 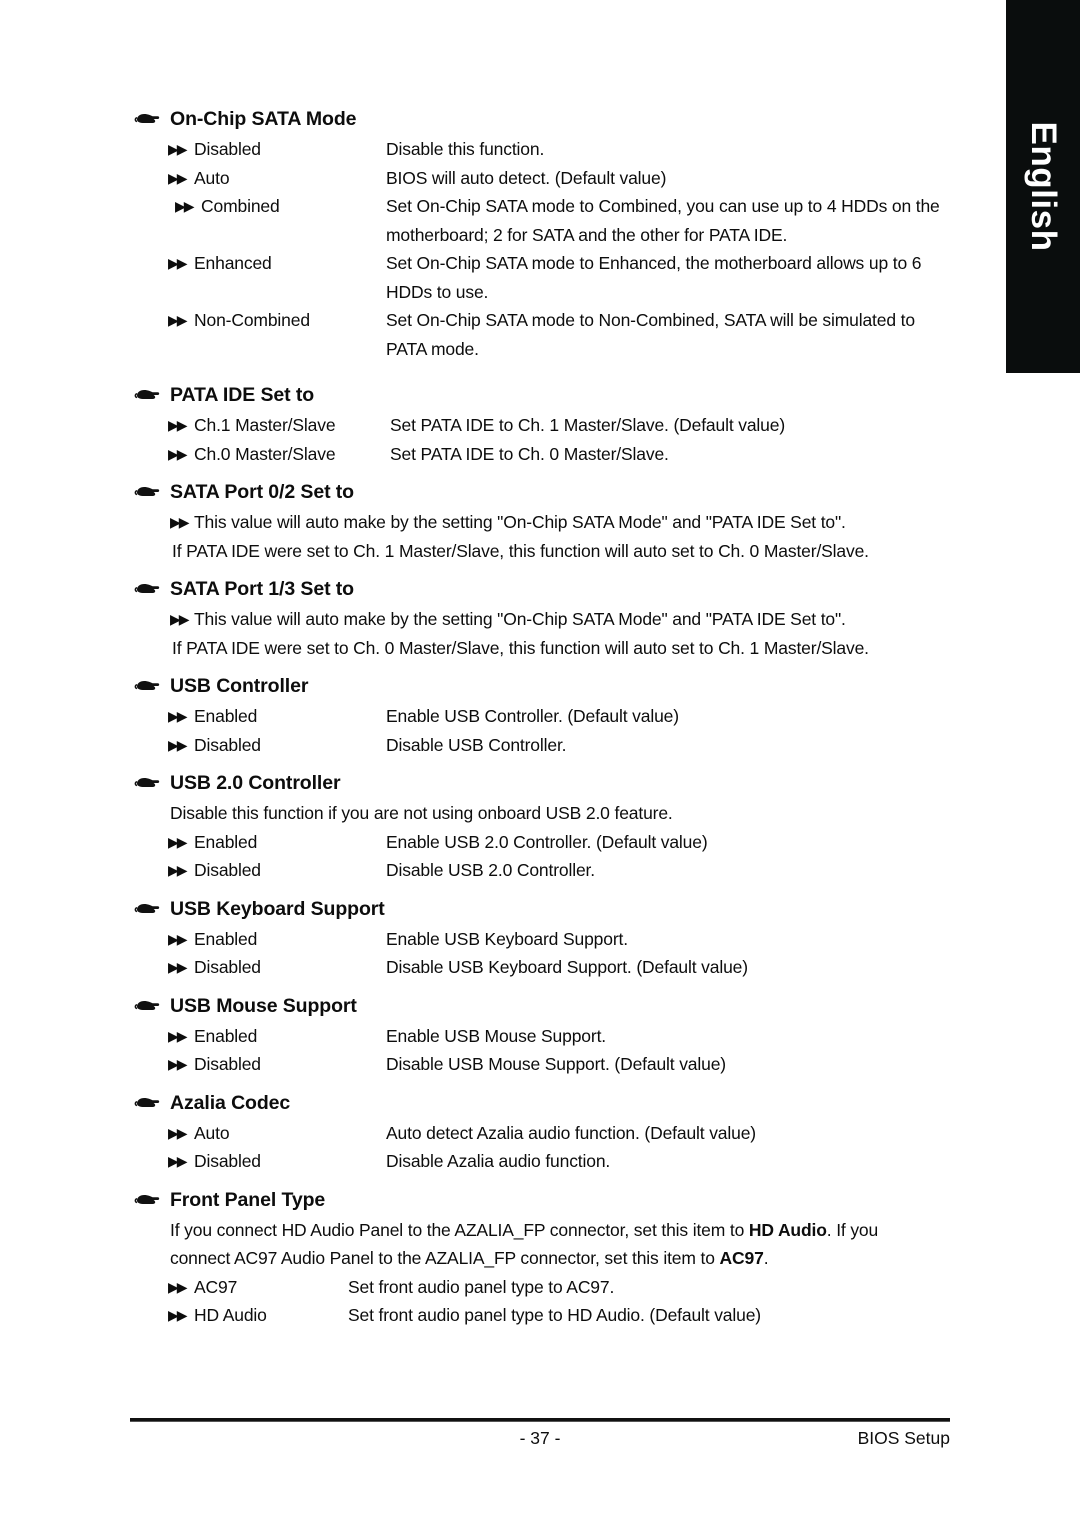 I want to click on footer-row: - 37 - BIOS Setup, so click(x=540, y=1438).